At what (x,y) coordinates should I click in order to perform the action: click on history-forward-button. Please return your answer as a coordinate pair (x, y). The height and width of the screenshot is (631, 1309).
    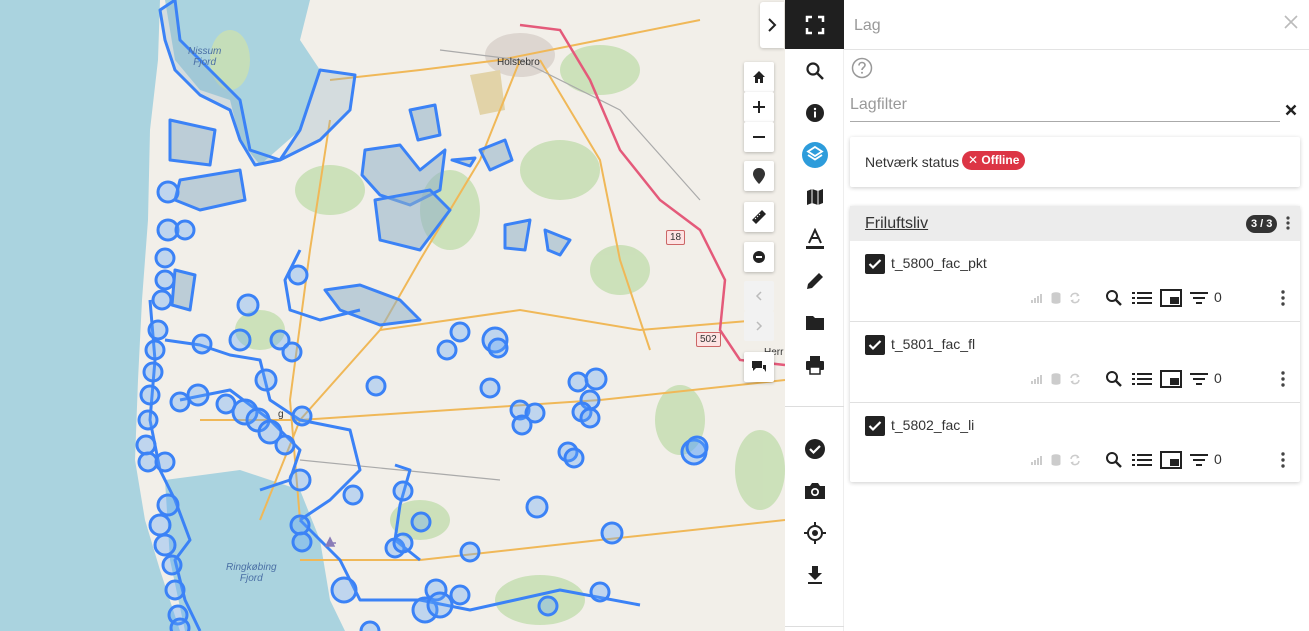
    Looking at the image, I should click on (759, 326).